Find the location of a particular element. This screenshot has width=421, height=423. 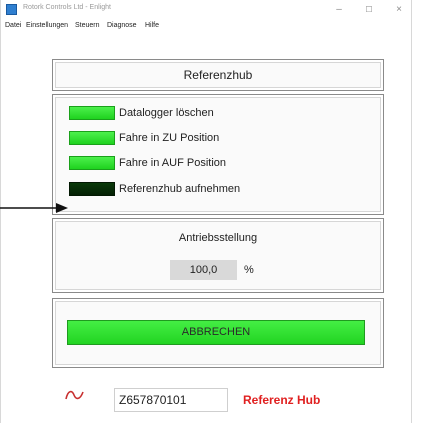

menu-steuern: Steuern is located at coordinates (87, 25).